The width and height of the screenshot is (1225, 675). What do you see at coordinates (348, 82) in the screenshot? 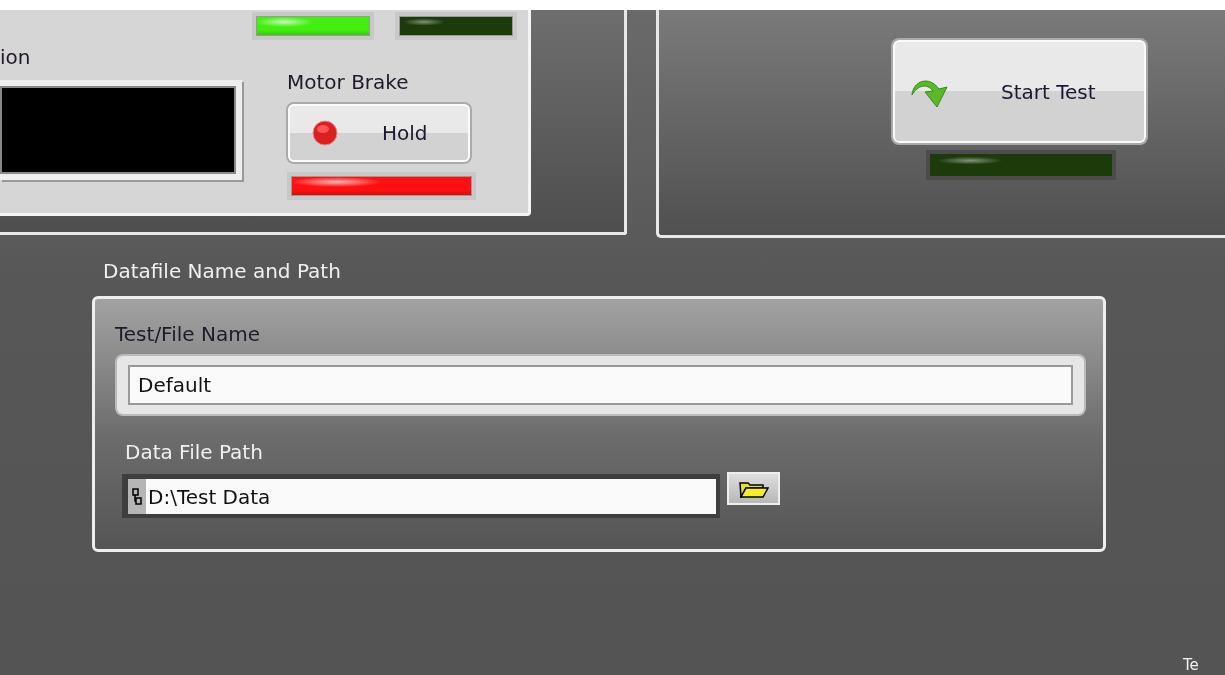
I see `motor-brake-label: Motor Brake` at bounding box center [348, 82].